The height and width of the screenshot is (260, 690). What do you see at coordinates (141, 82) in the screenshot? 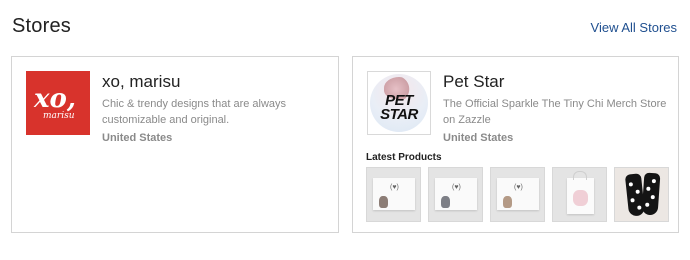
I see `store-name: xo, marisu` at bounding box center [141, 82].